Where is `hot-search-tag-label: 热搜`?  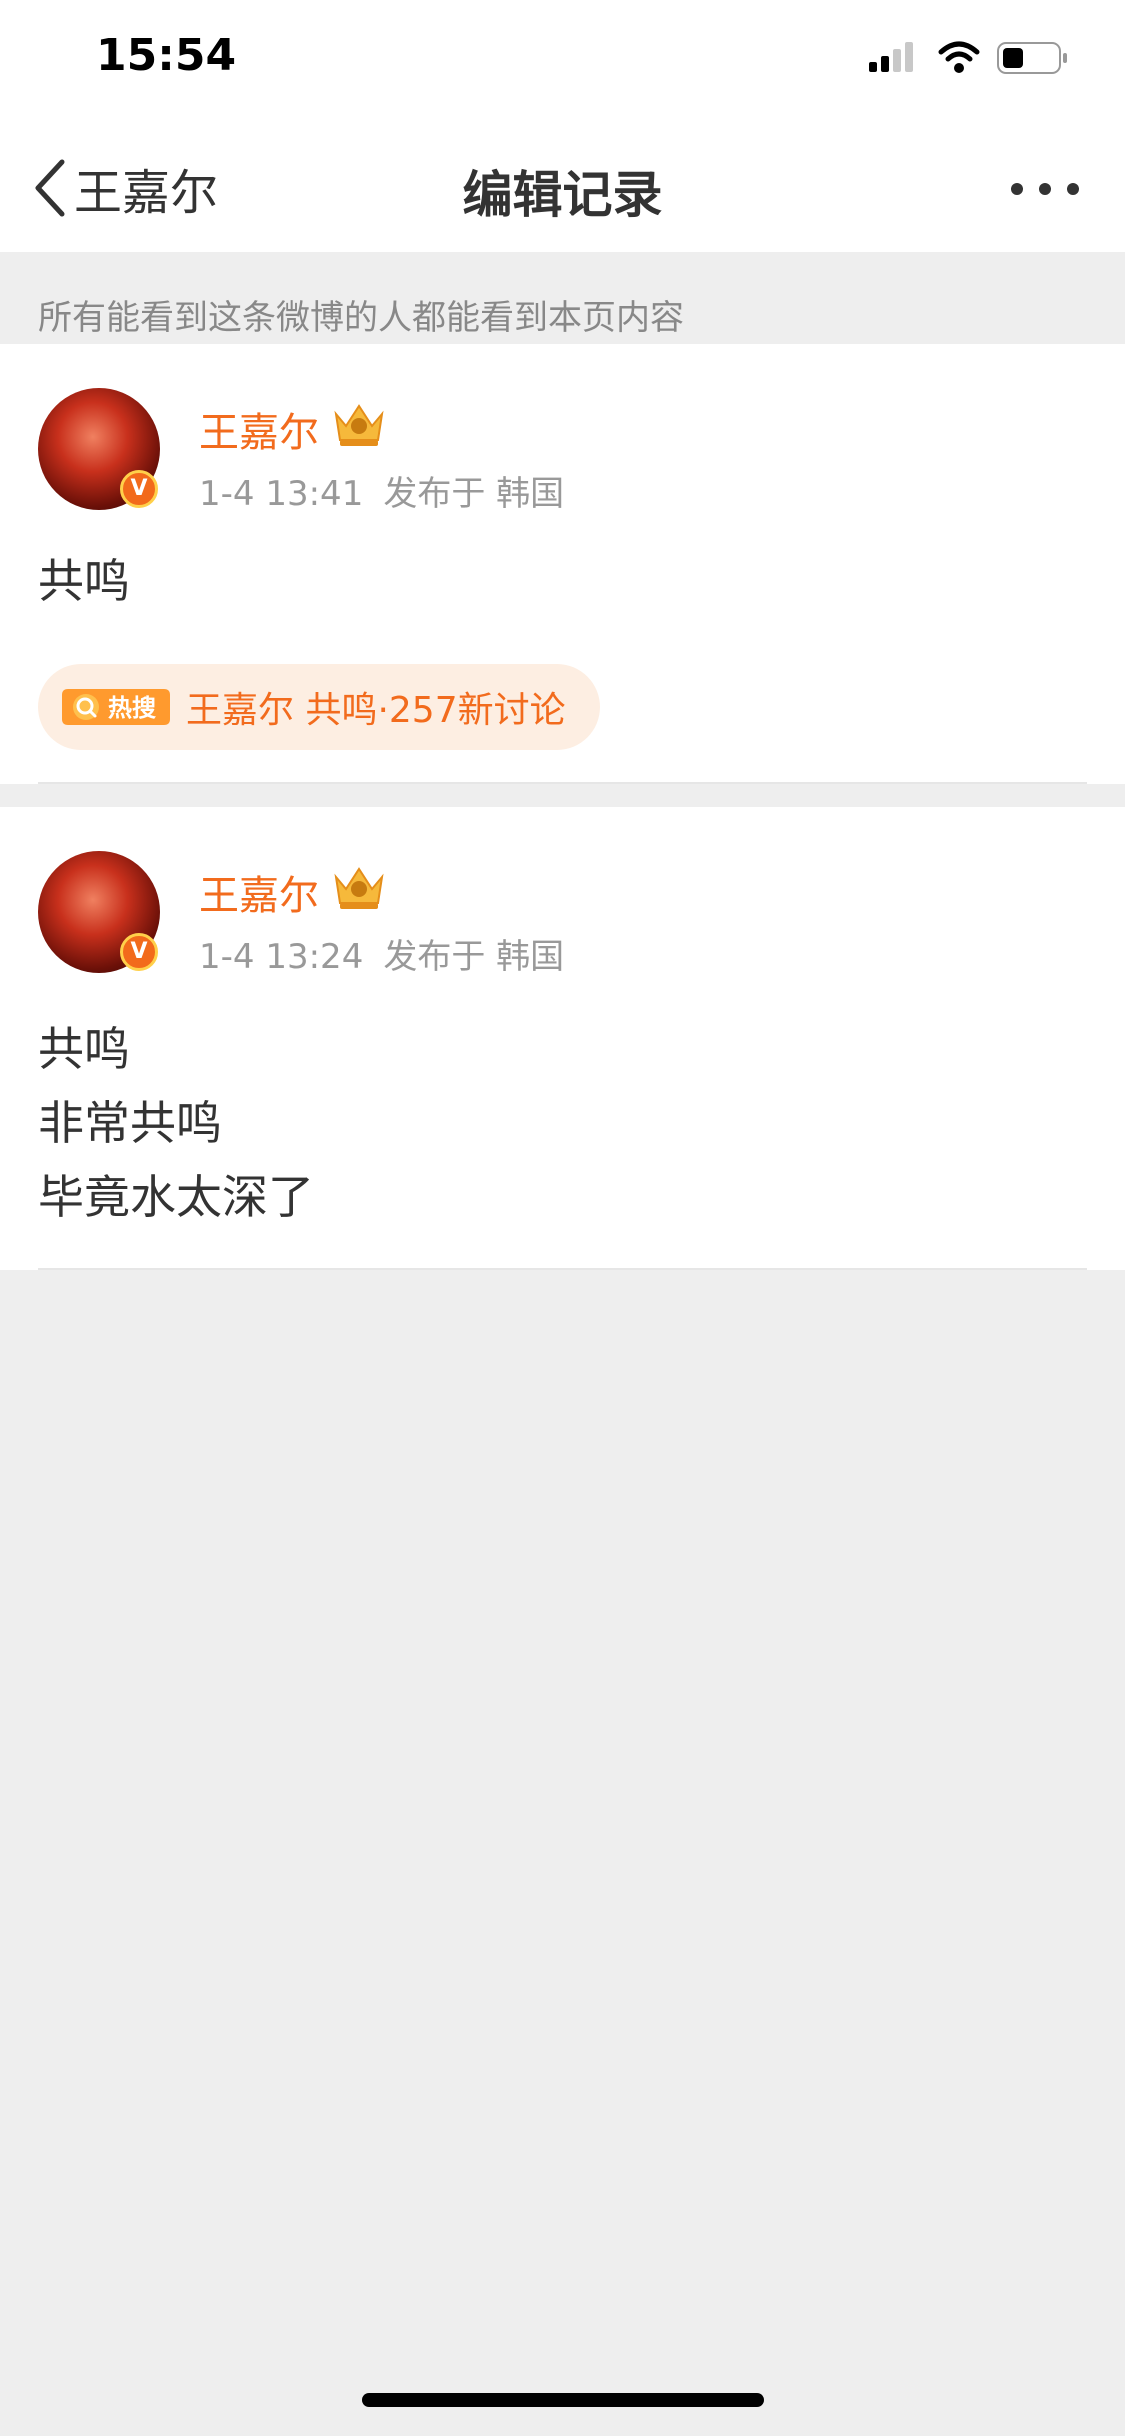 hot-search-tag-label: 热搜 is located at coordinates (132, 708).